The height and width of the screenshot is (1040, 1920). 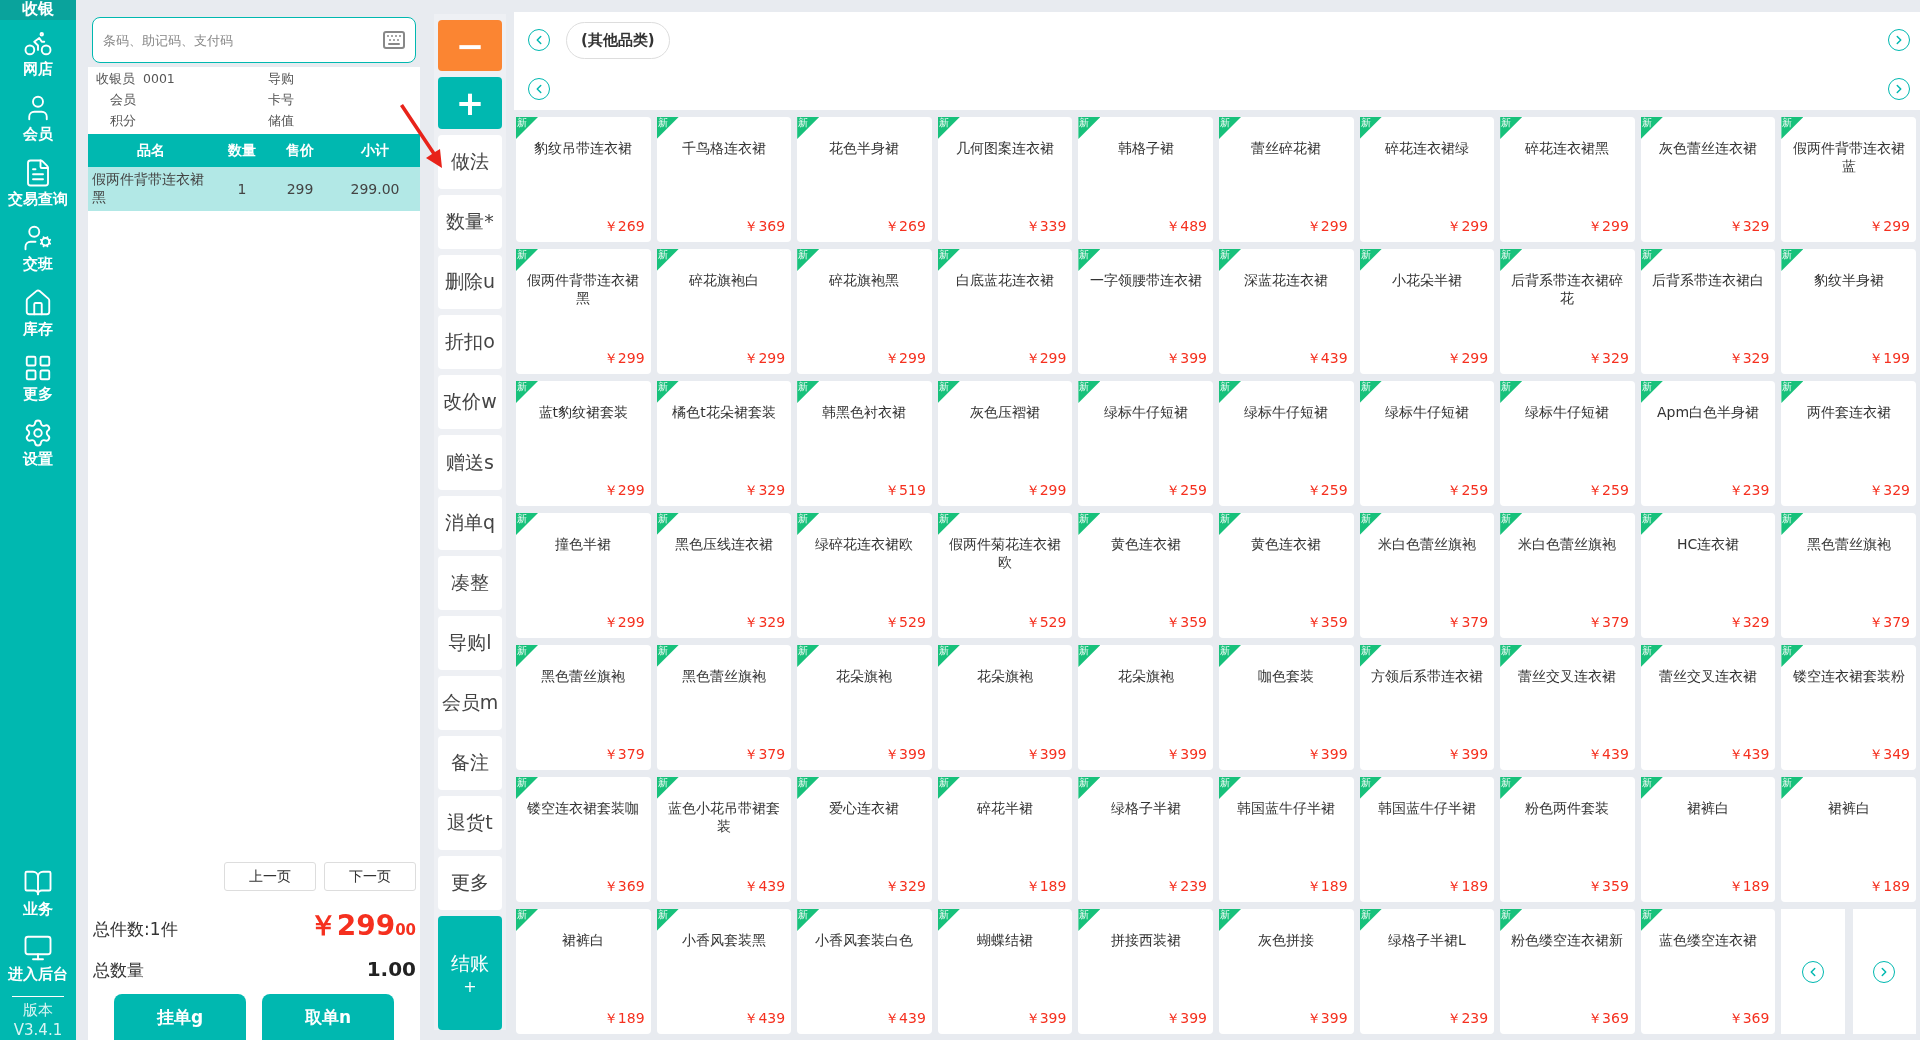 What do you see at coordinates (724, 971) in the screenshot?
I see `product-card: 新 小香风套装黑 ￥439` at bounding box center [724, 971].